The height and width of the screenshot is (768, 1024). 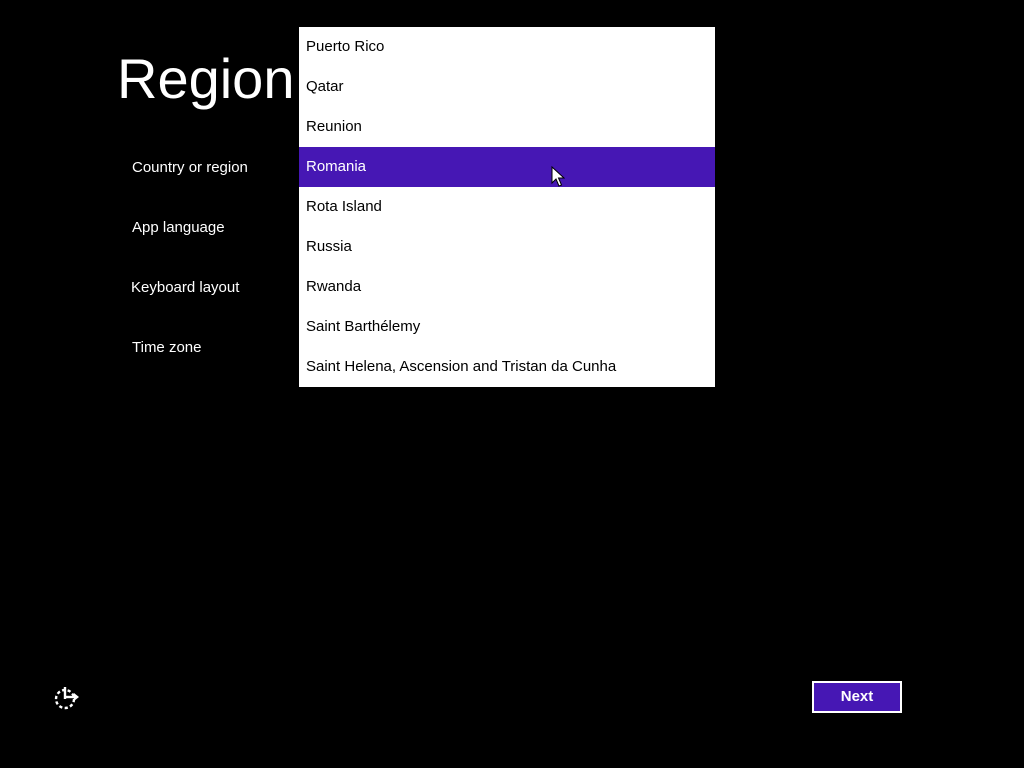 What do you see at coordinates (167, 347) in the screenshot?
I see `time-zone-label: Time zone` at bounding box center [167, 347].